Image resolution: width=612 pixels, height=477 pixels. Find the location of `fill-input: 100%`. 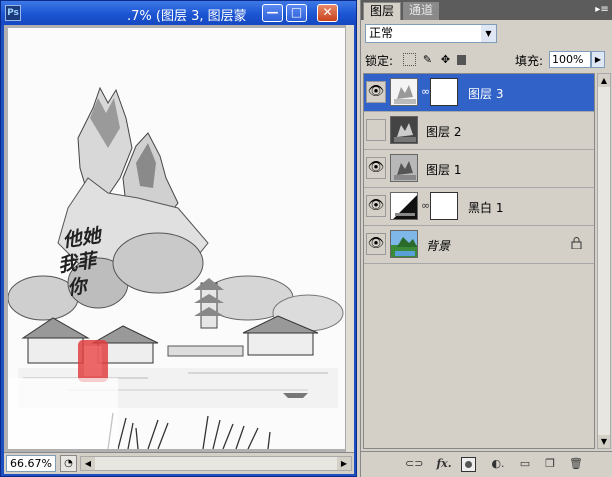

fill-input: 100% is located at coordinates (570, 59).